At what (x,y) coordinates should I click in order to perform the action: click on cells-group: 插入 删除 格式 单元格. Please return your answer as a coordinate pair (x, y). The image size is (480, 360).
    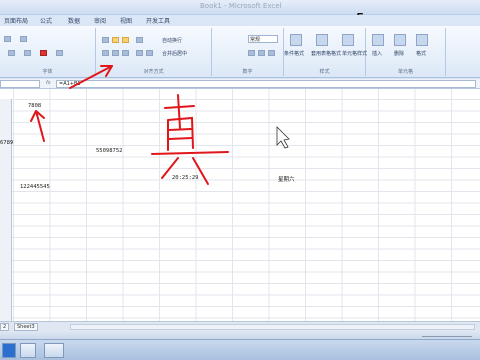
    Looking at the image, I should click on (406, 52).